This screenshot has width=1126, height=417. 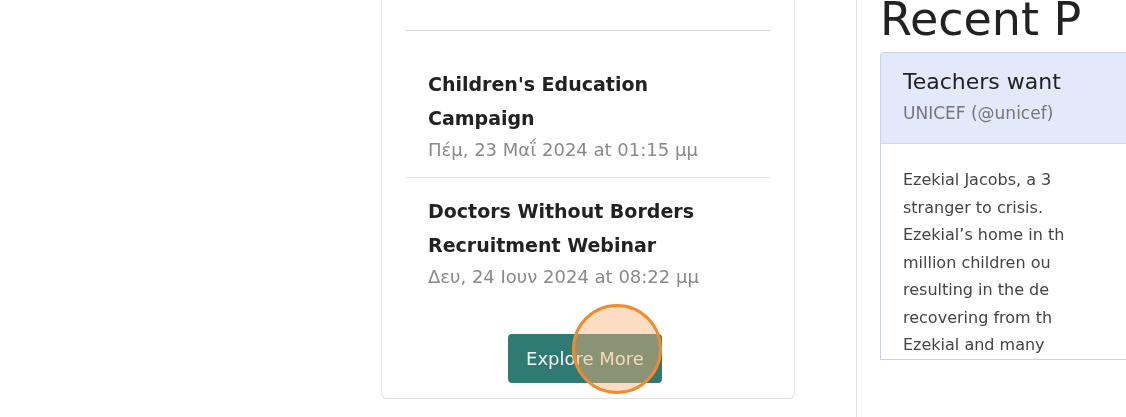 What do you see at coordinates (1003, 82) in the screenshot?
I see `post-title: Teachers want` at bounding box center [1003, 82].